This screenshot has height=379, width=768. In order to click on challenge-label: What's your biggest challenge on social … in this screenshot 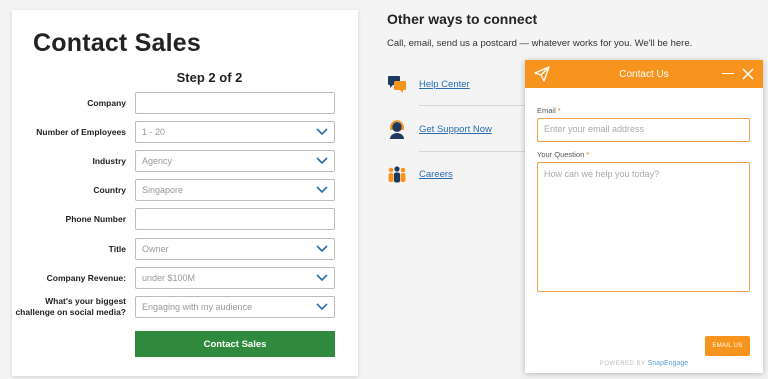, I will do `click(70, 306)`.